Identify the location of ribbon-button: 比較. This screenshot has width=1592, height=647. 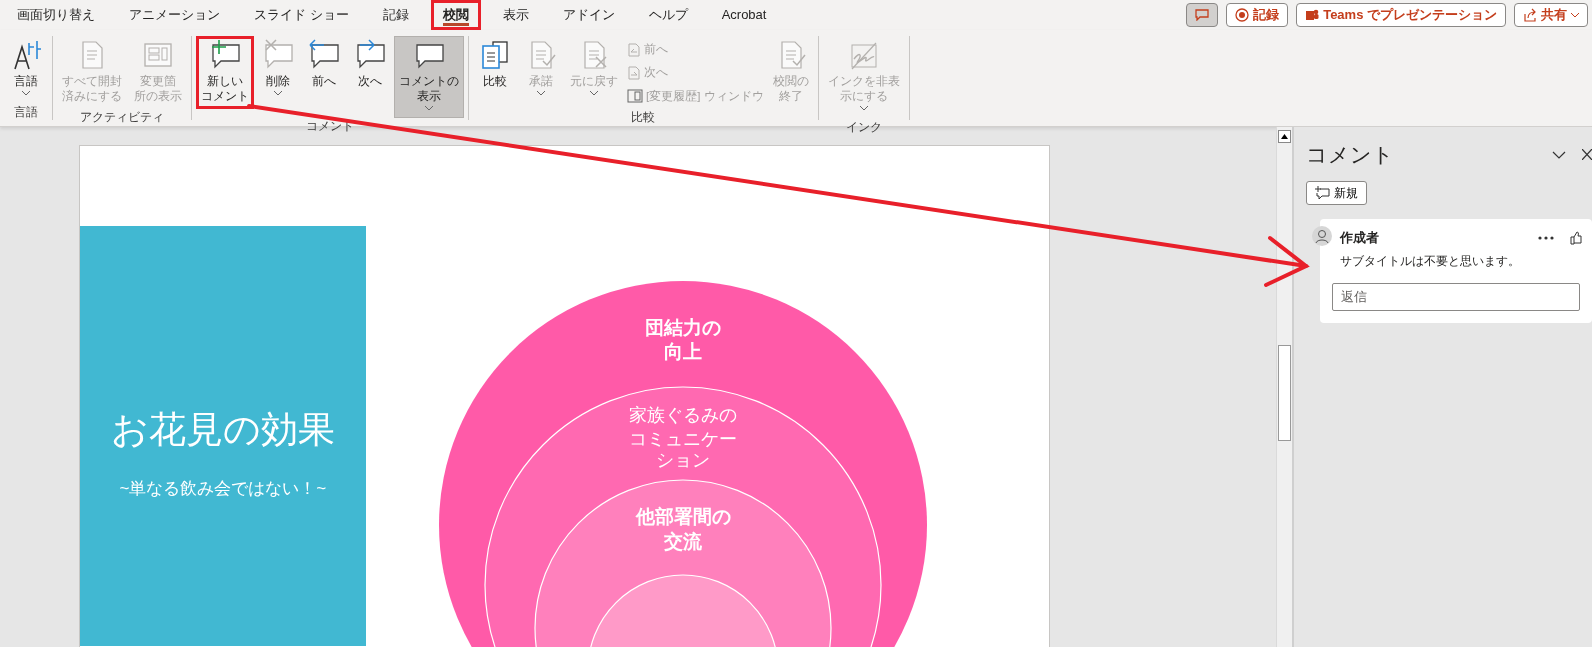
(495, 65).